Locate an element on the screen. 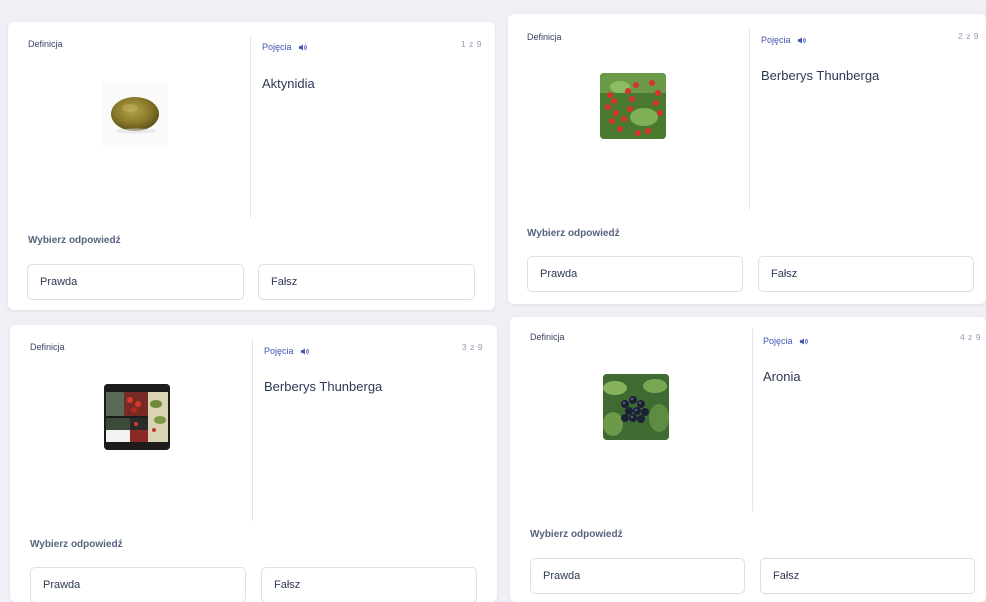 This screenshot has height=602, width=986. term-text: Aronia is located at coordinates (782, 376).